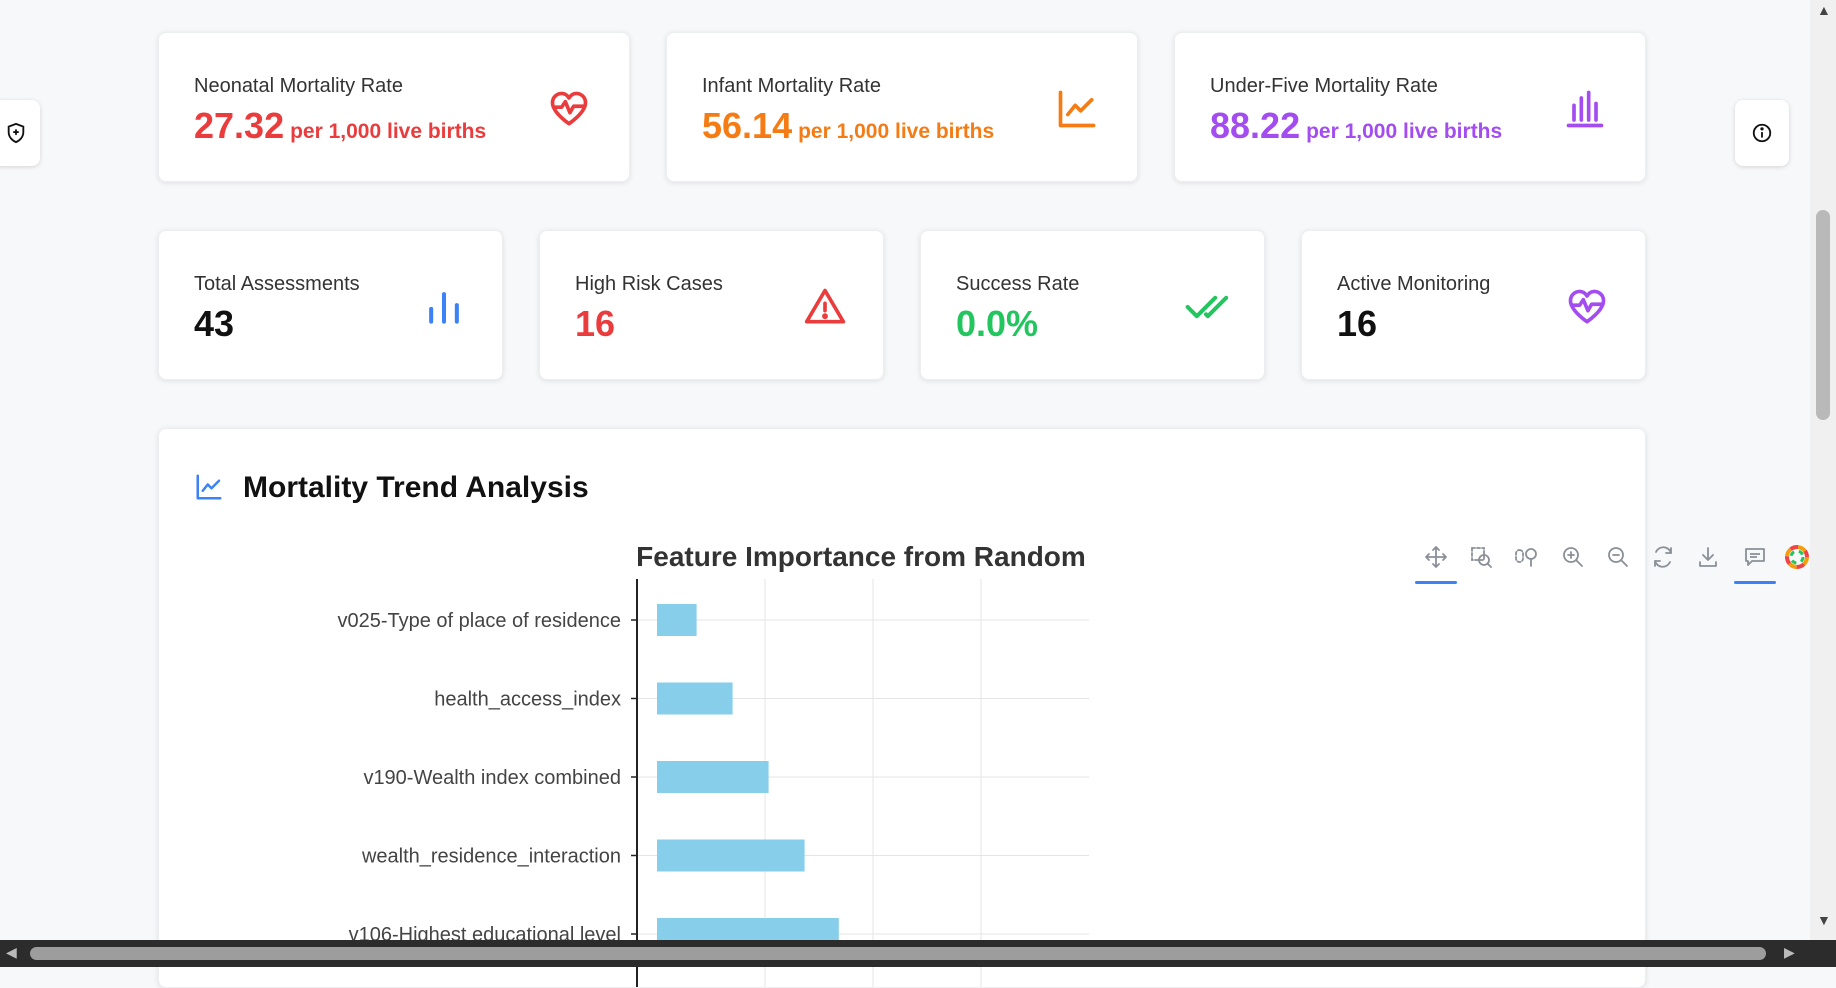  What do you see at coordinates (1018, 284) in the screenshot?
I see `card-label: Success Rate` at bounding box center [1018, 284].